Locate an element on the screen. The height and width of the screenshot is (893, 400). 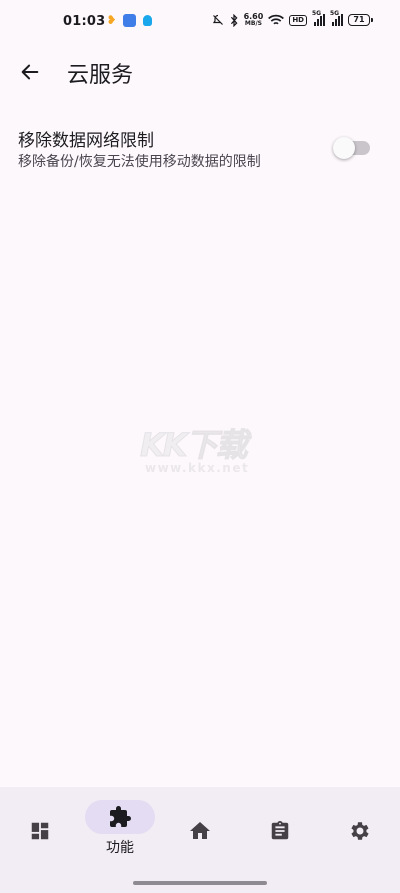
wifi-icon is located at coordinates (276, 20).